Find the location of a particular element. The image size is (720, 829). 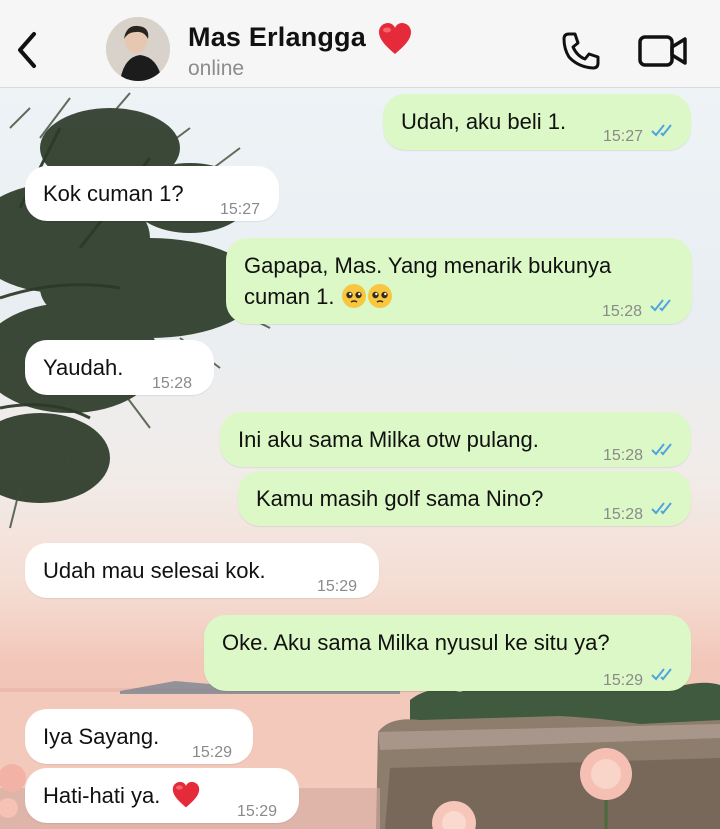

message-text: Ini aku sama Milka otw pulang. is located at coordinates (388, 439).